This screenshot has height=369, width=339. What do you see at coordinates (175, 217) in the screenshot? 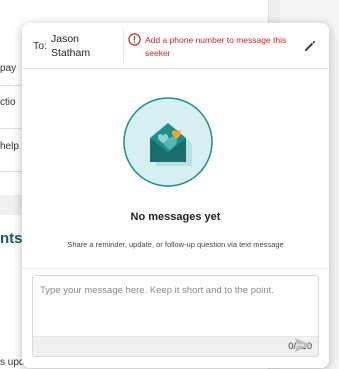
I see `empty-state-title: No messages yet` at bounding box center [175, 217].